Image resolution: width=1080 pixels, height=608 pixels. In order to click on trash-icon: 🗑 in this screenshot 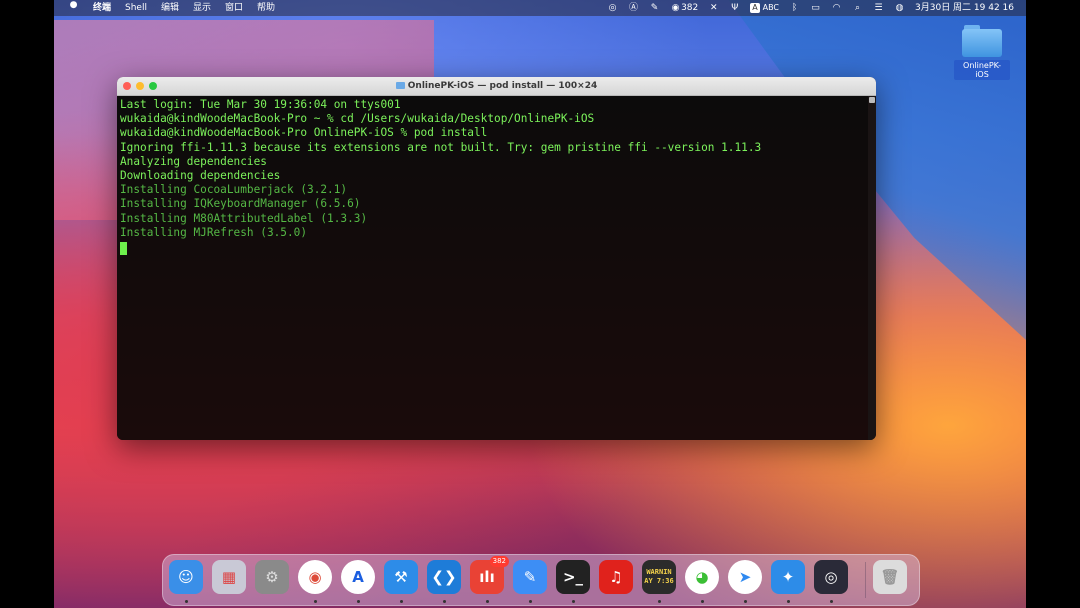, I will do `click(890, 577)`.